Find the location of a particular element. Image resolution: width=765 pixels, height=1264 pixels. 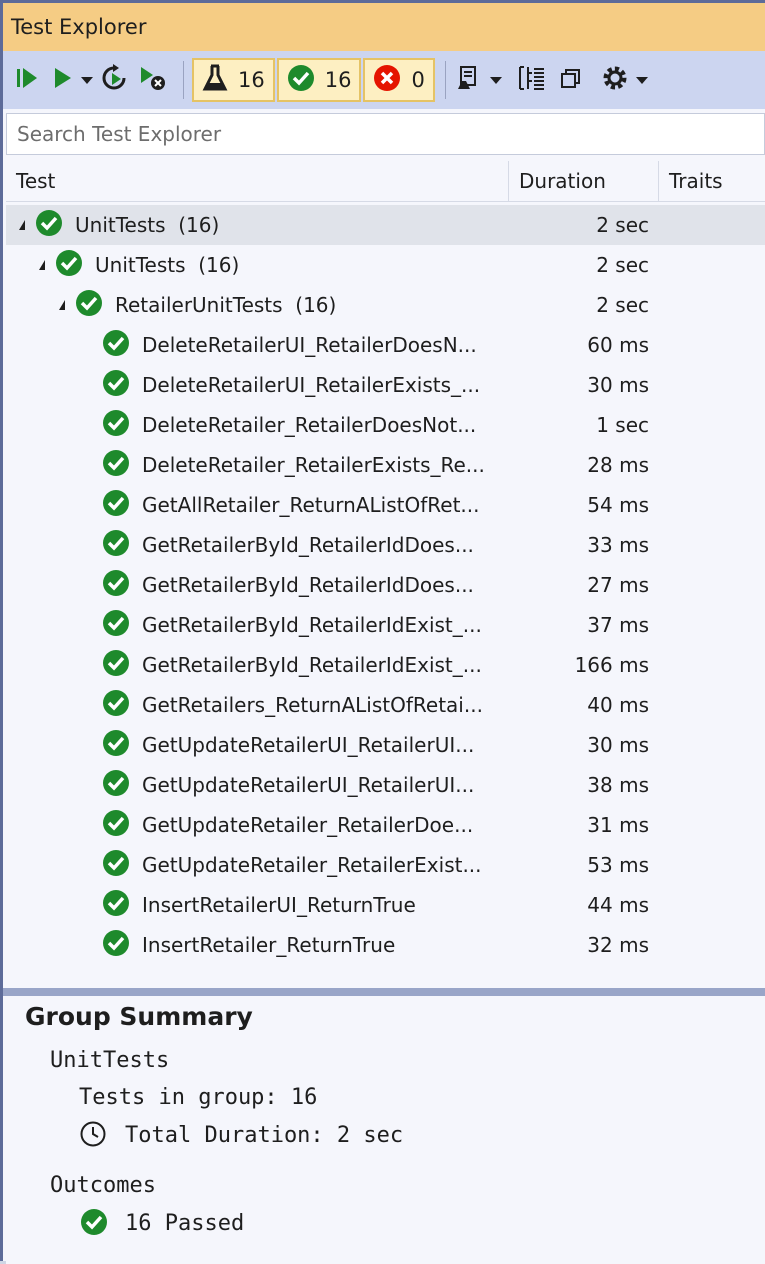

playlist-icon is located at coordinates (469, 80).